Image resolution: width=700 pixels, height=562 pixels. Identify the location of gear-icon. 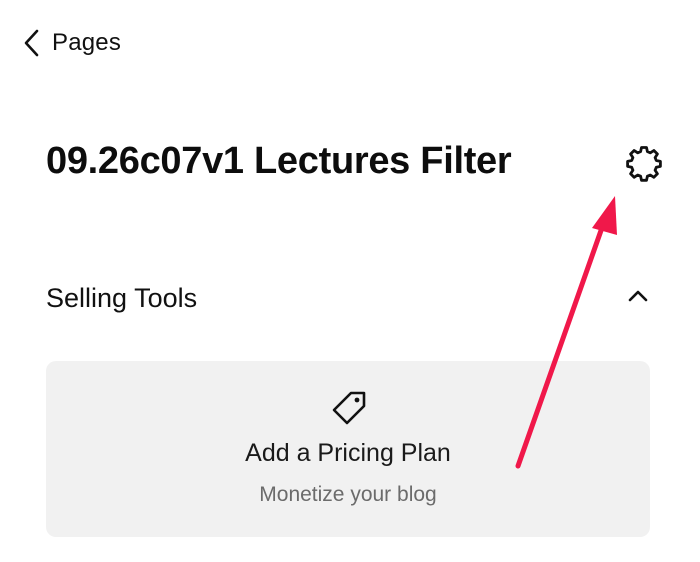
(644, 164).